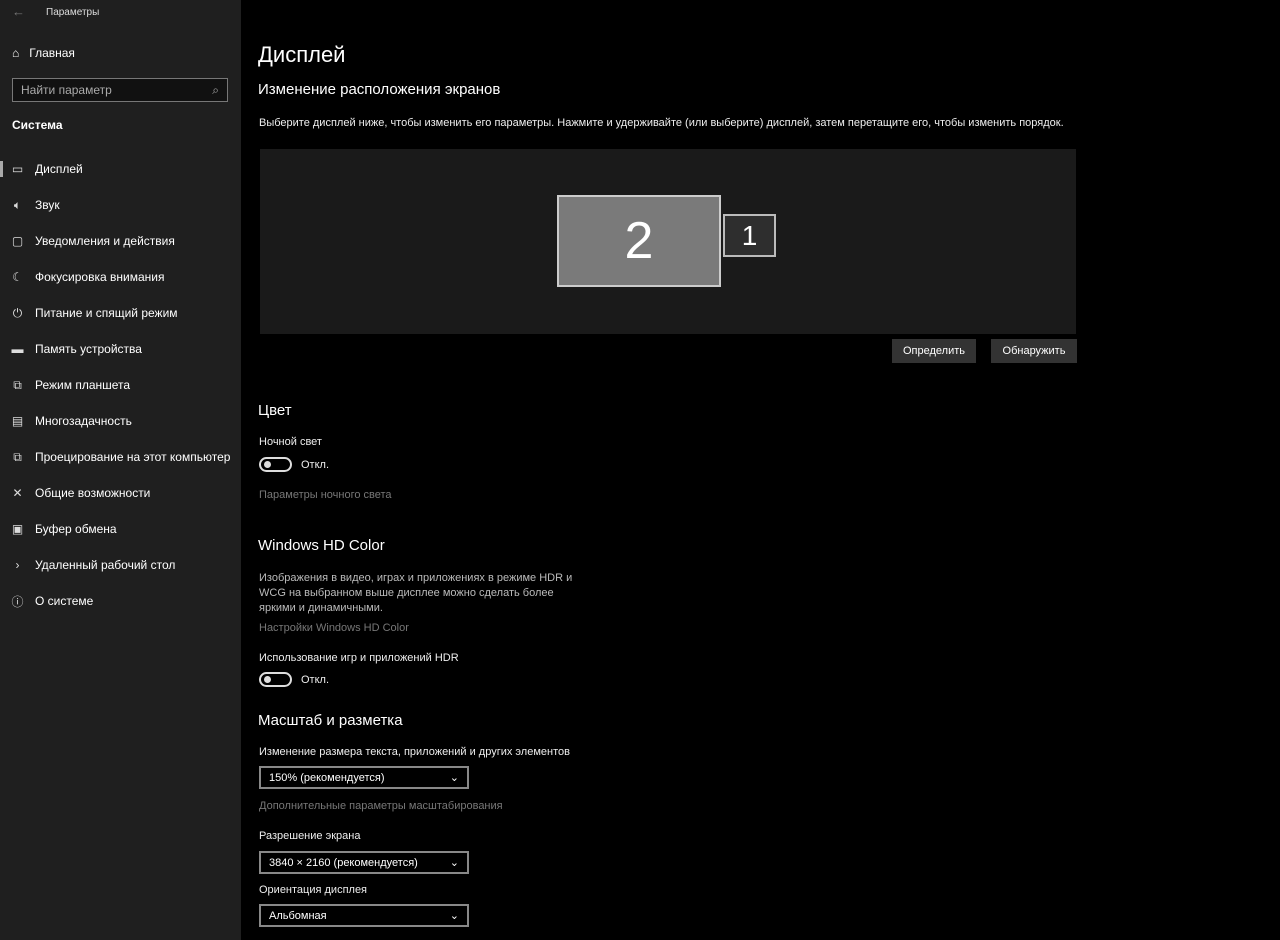 This screenshot has height=940, width=1280. Describe the element at coordinates (17, 169) in the screenshot. I see `monitor-icon: ▭` at that location.